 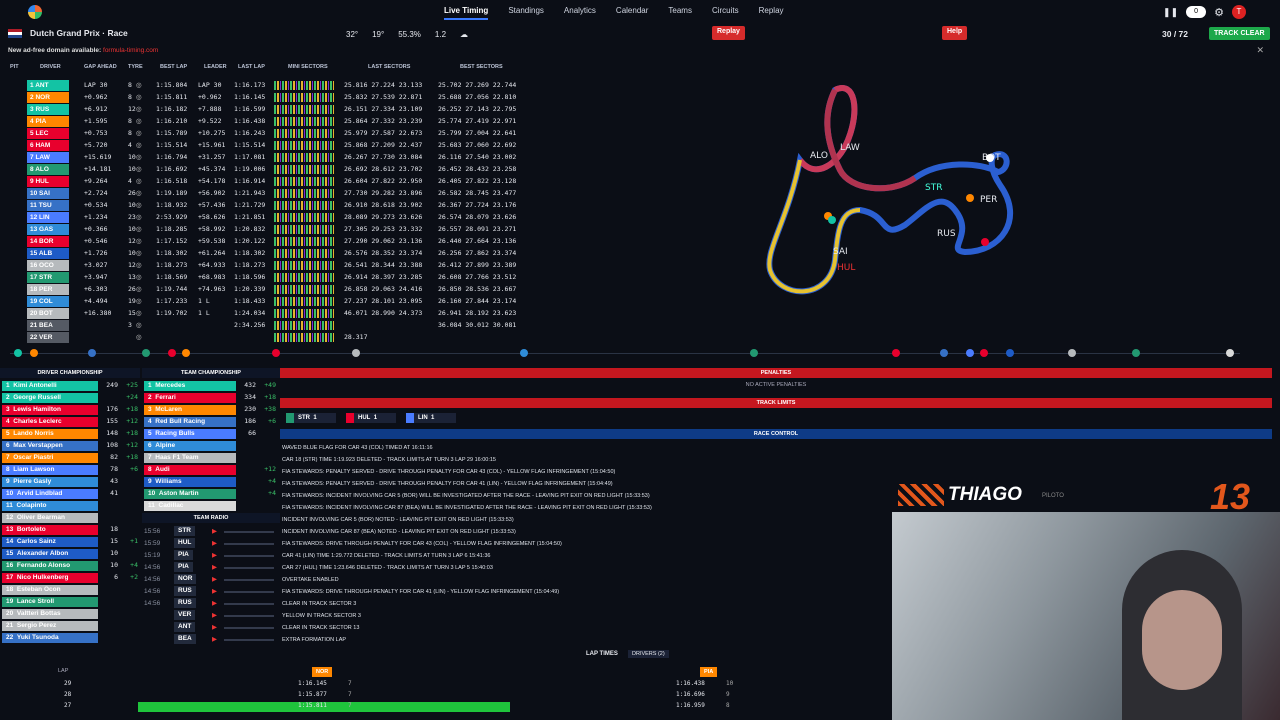 I want to click on championship-row: 2 Ferrari 334 +18, so click(x=211, y=397).